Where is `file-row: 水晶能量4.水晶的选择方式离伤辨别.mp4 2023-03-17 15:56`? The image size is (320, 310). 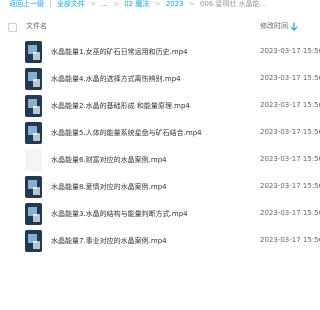 file-row: 水晶能量4.水晶的选择方式离伤辨别.mp4 2023-03-17 15:56 is located at coordinates (160, 80).